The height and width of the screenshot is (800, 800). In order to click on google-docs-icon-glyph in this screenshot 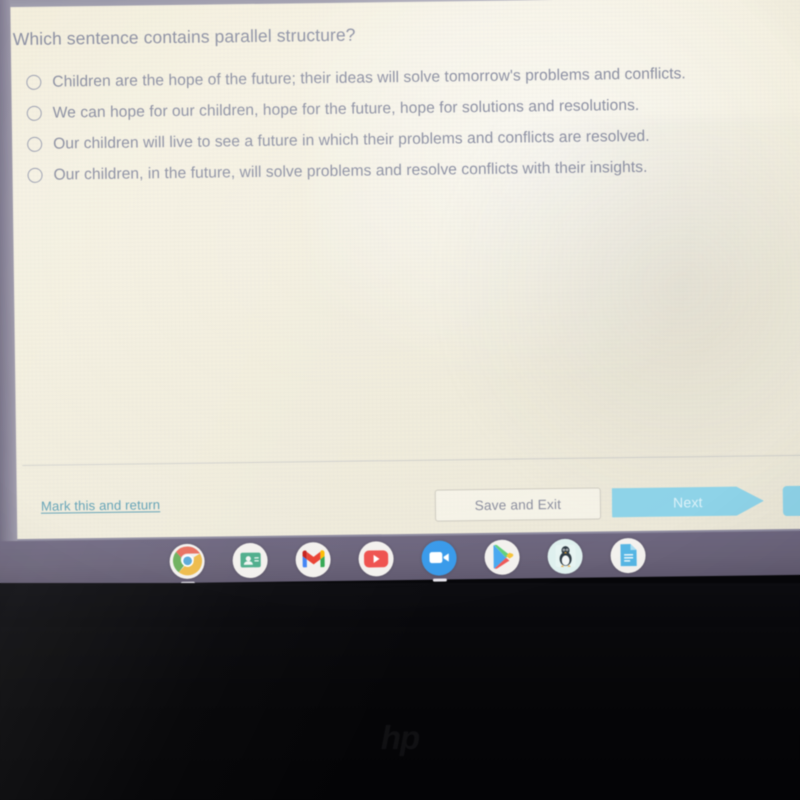, I will do `click(628, 555)`.